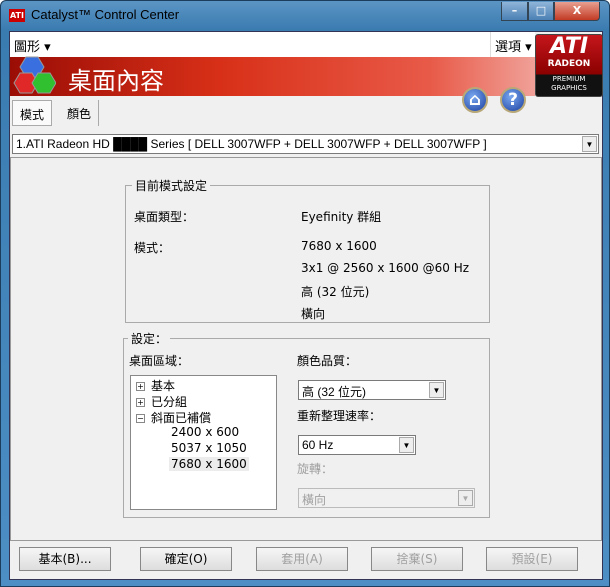 This screenshot has width=610, height=587. Describe the element at coordinates (313, 314) in the screenshot. I see `mode-rotation: 橫向` at that location.